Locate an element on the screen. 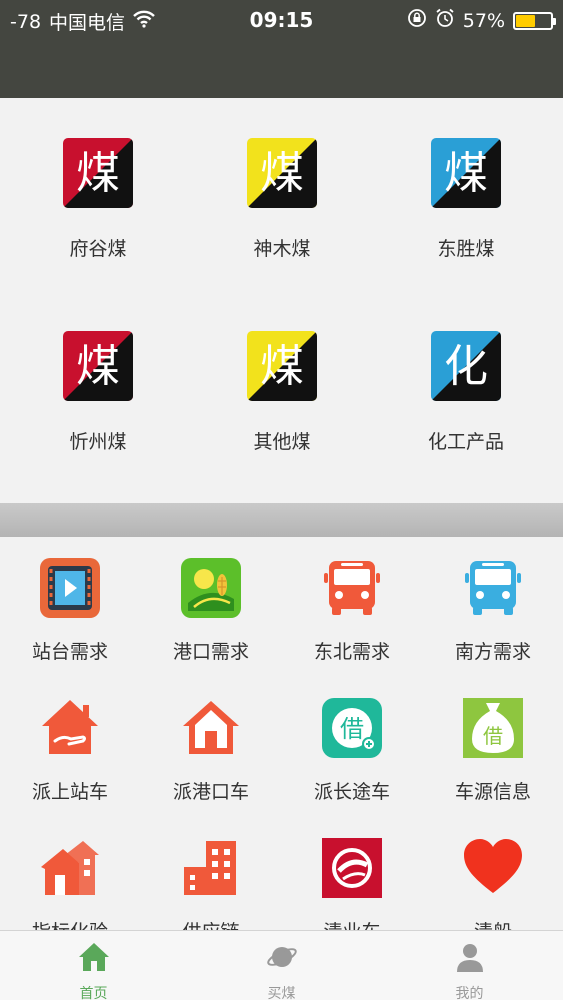 This screenshot has width=563, height=1000. coal-label: 化工产品 is located at coordinates (465, 442).